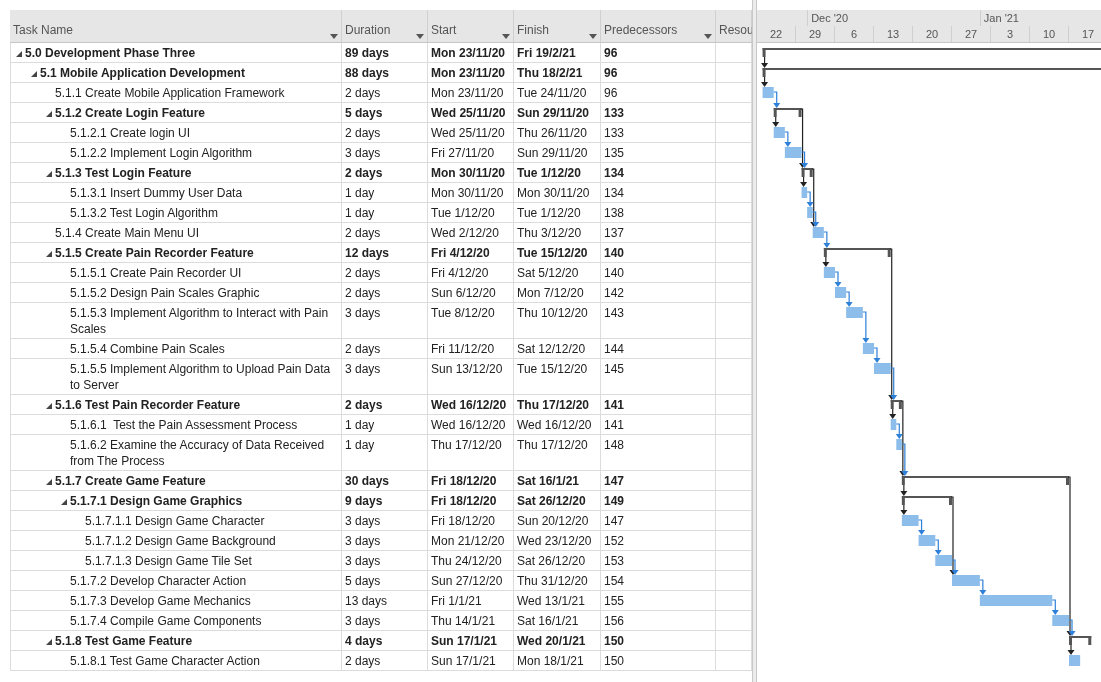 The image size is (1101, 682). Describe the element at coordinates (200, 320) in the screenshot. I see `task-name: 5.1.5.3 Implement Algorithm to Interact with Pain Scales` at that location.